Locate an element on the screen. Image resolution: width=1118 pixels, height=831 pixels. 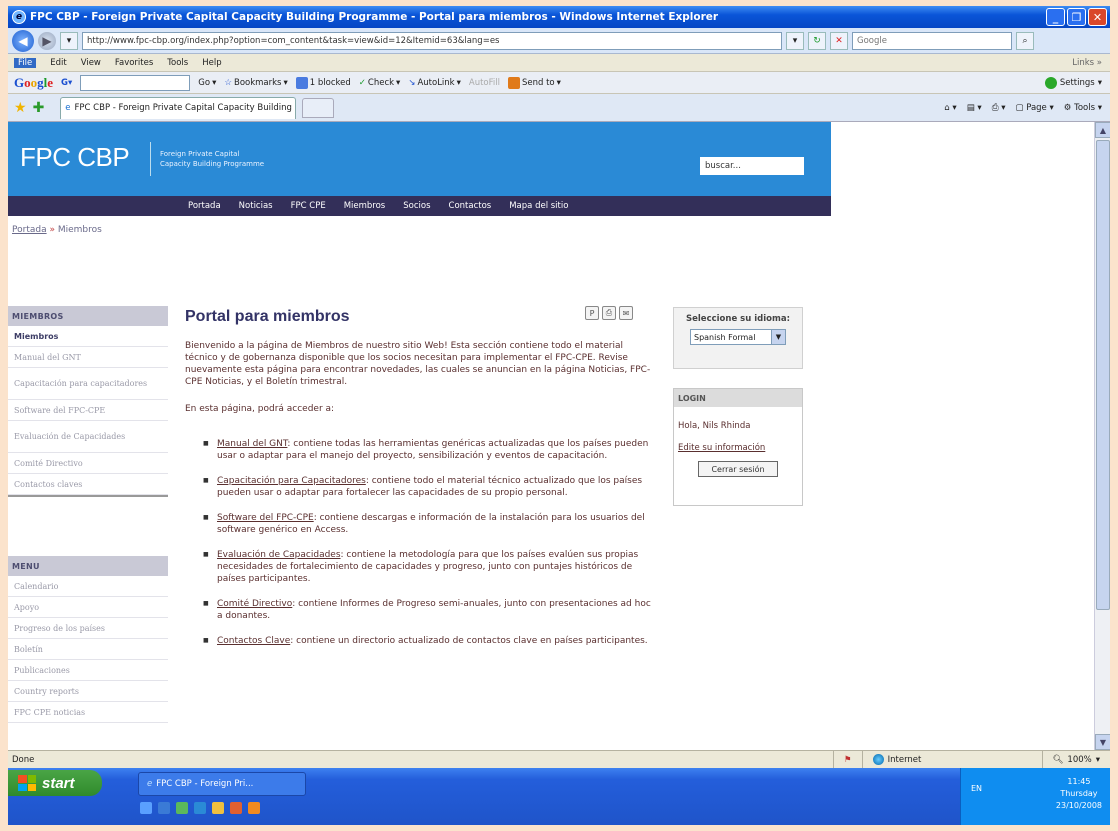
links-toolbar: Links » is located at coordinates (1087, 63).